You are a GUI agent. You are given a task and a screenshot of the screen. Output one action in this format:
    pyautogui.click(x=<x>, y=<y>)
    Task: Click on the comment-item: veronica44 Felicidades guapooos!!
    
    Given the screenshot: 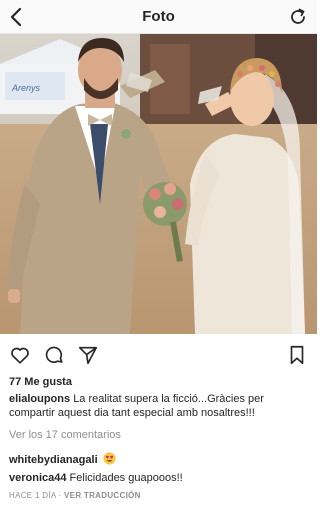 What is the action you would take?
    pyautogui.click(x=96, y=478)
    